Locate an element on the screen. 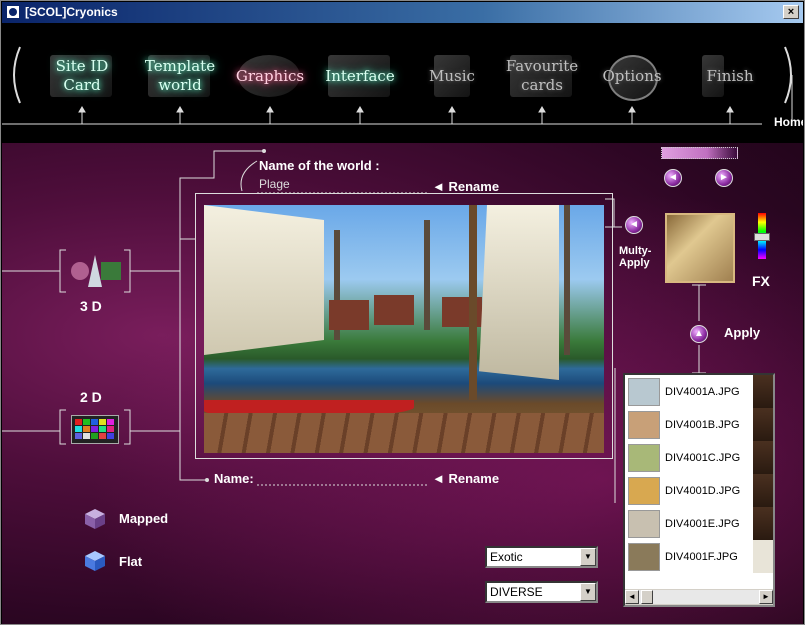  file-row: DIV4001F.JPG is located at coordinates (699, 556).